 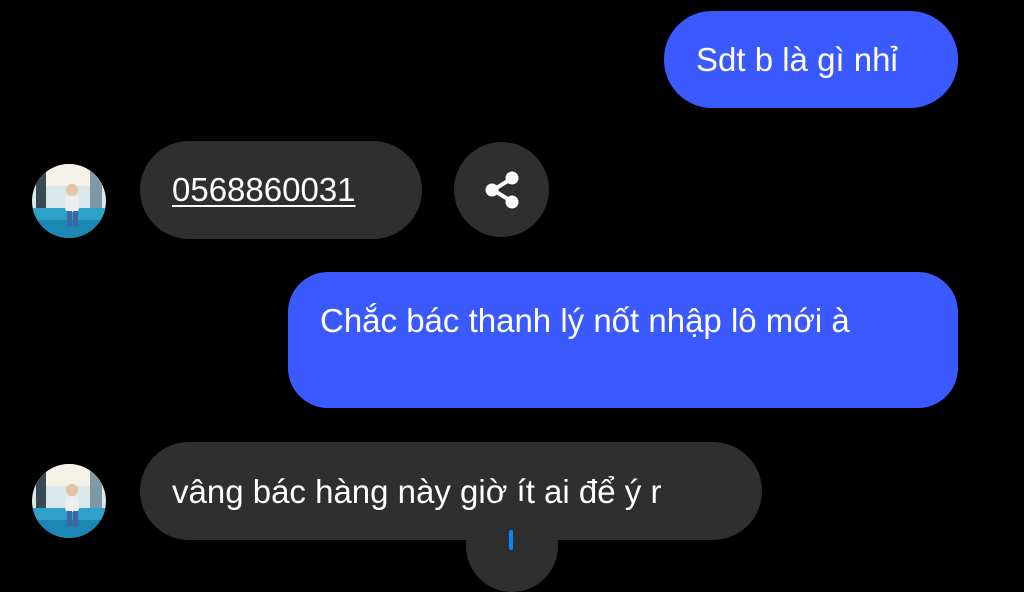 I want to click on received-message-bubble: 0568860031, so click(x=281, y=190).